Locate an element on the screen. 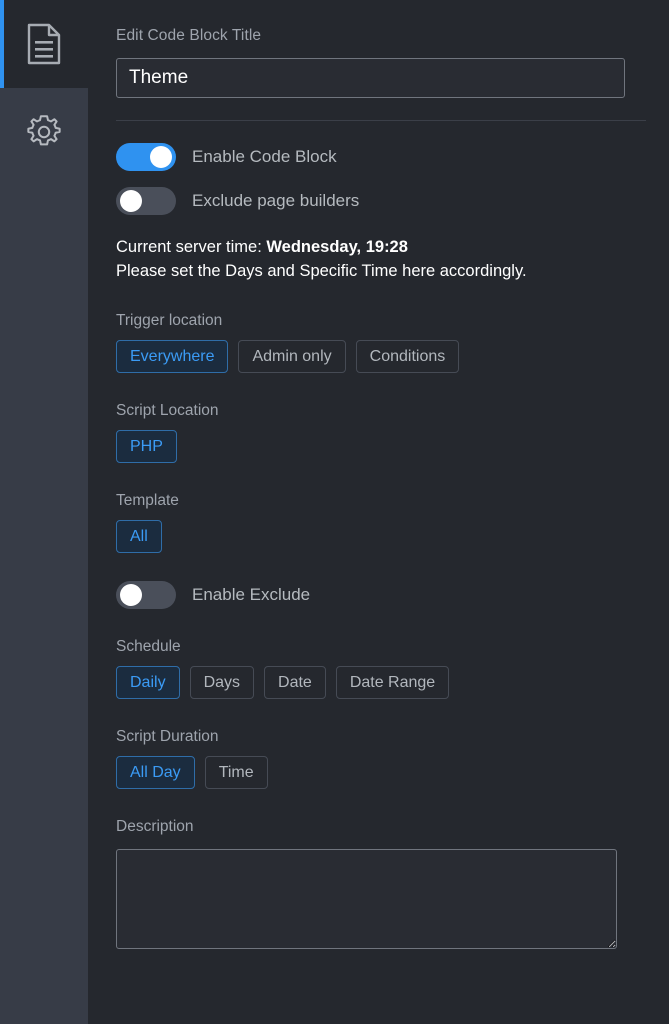 This screenshot has width=669, height=1024. template-group: Template All is located at coordinates (378, 522).